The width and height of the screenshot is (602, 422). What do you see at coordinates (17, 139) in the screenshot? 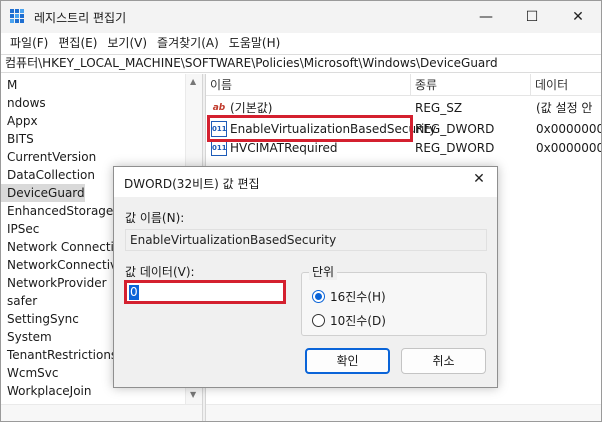
I see `tree-item: BITS` at bounding box center [17, 139].